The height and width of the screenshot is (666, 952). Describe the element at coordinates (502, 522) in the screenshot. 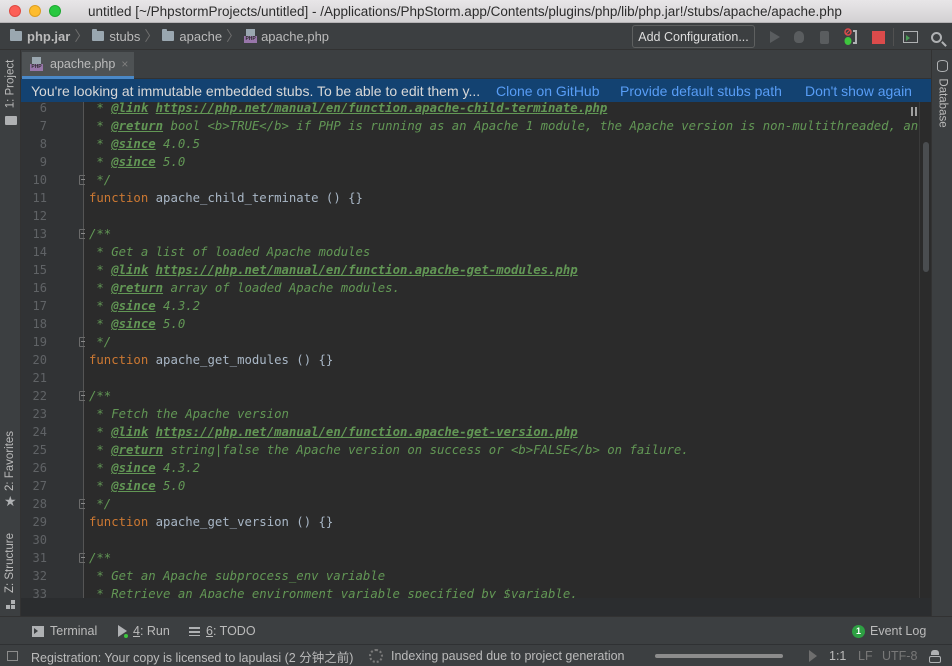

I see `code-line: function apache_get_version () {}` at that location.